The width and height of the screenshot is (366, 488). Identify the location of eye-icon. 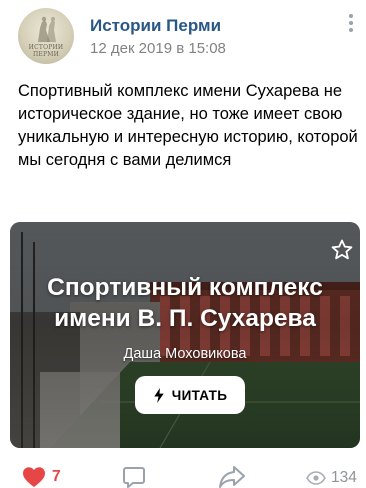
(316, 478).